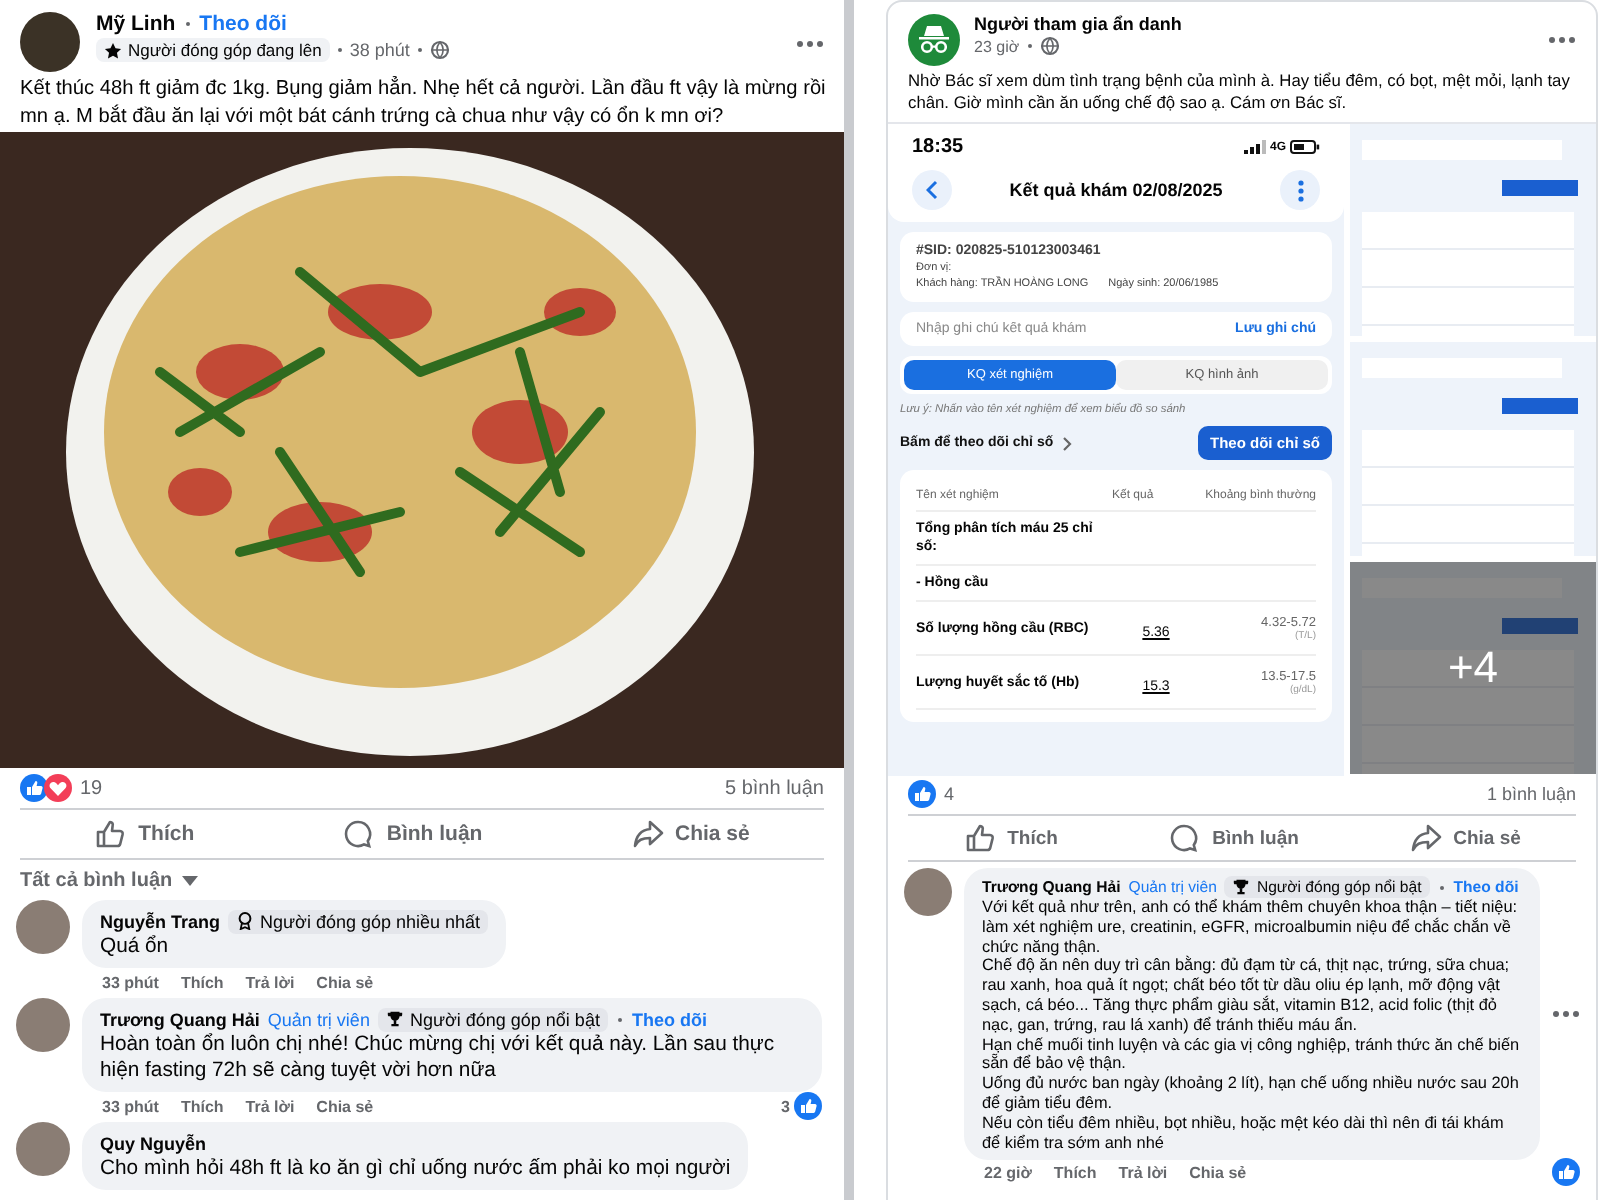 The width and height of the screenshot is (1600, 1200). I want to click on back-button, so click(932, 190).